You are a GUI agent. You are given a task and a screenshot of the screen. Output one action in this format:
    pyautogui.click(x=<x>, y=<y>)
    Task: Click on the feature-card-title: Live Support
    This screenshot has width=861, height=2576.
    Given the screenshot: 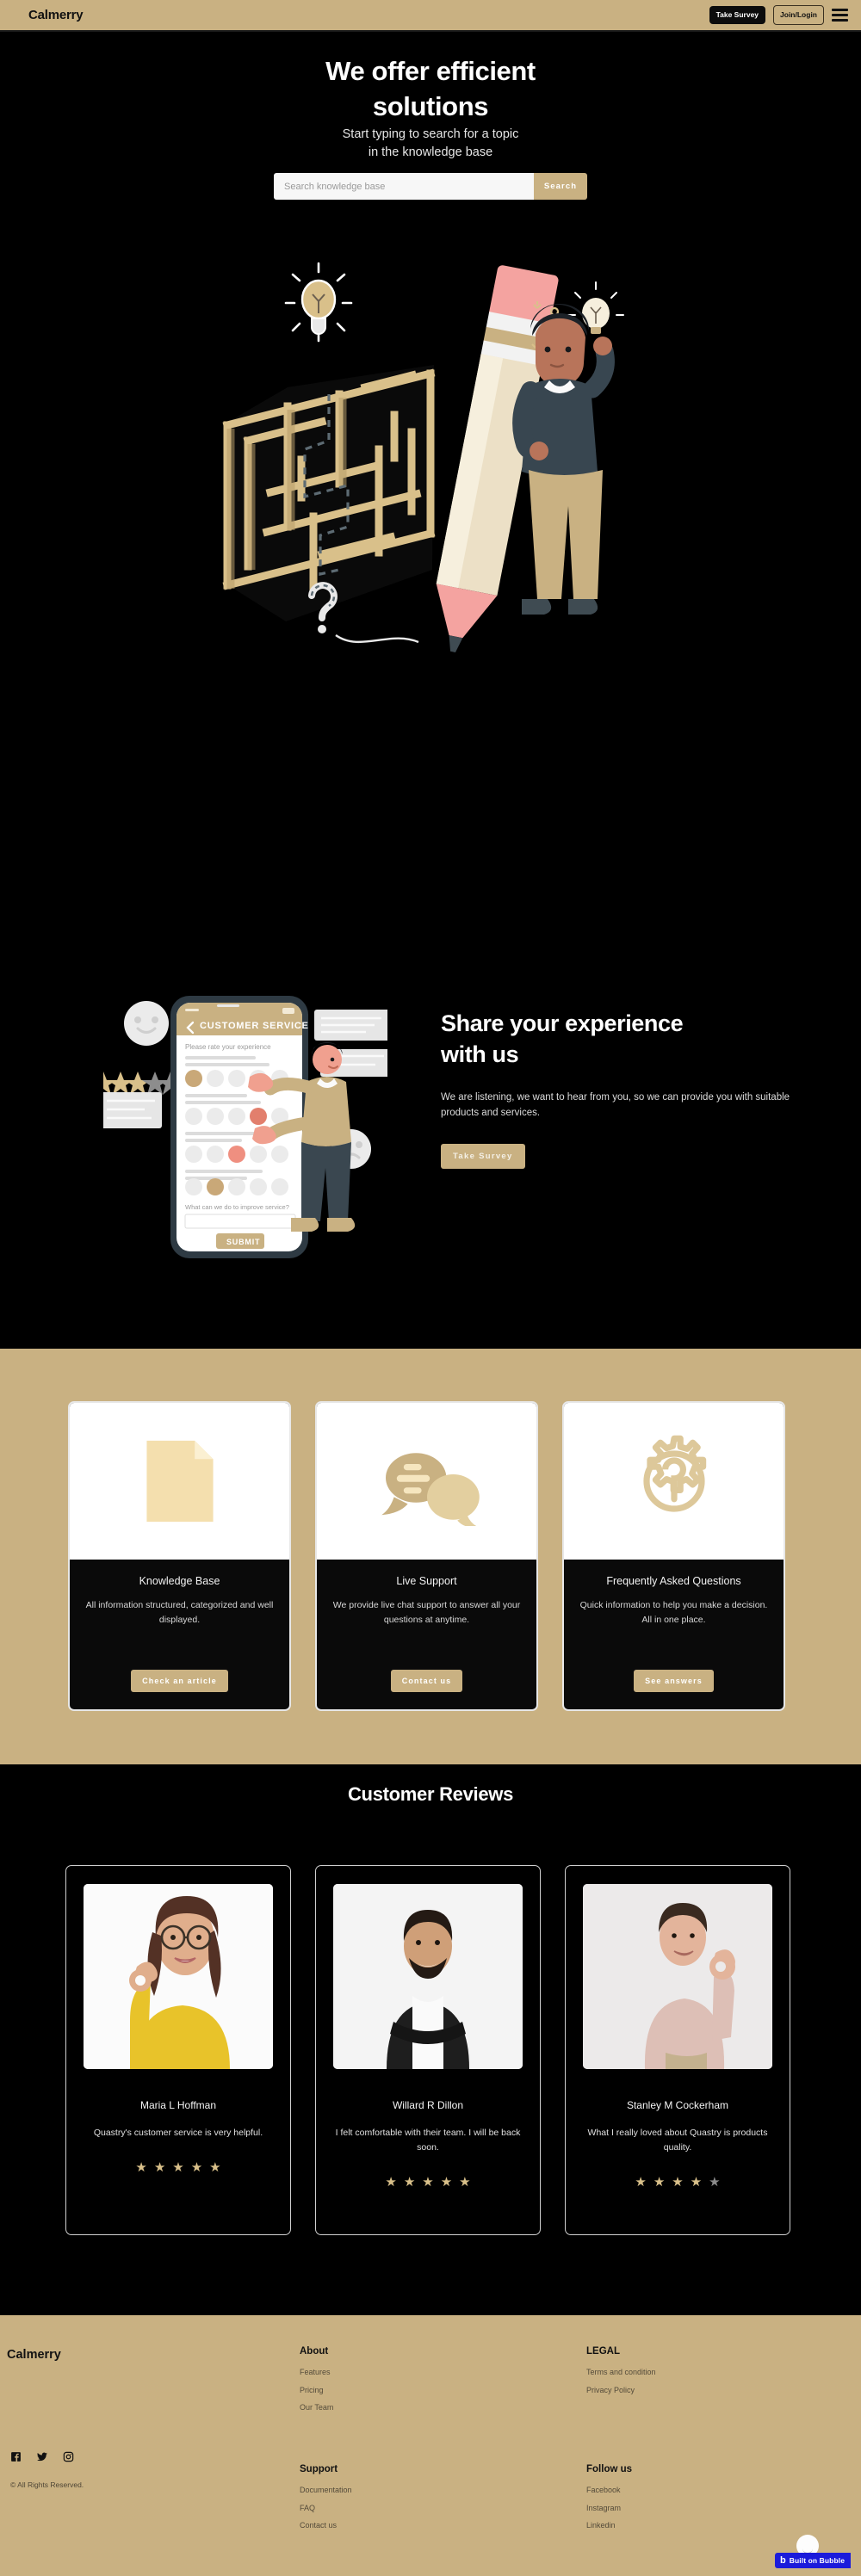 What is the action you would take?
    pyautogui.click(x=426, y=1581)
    